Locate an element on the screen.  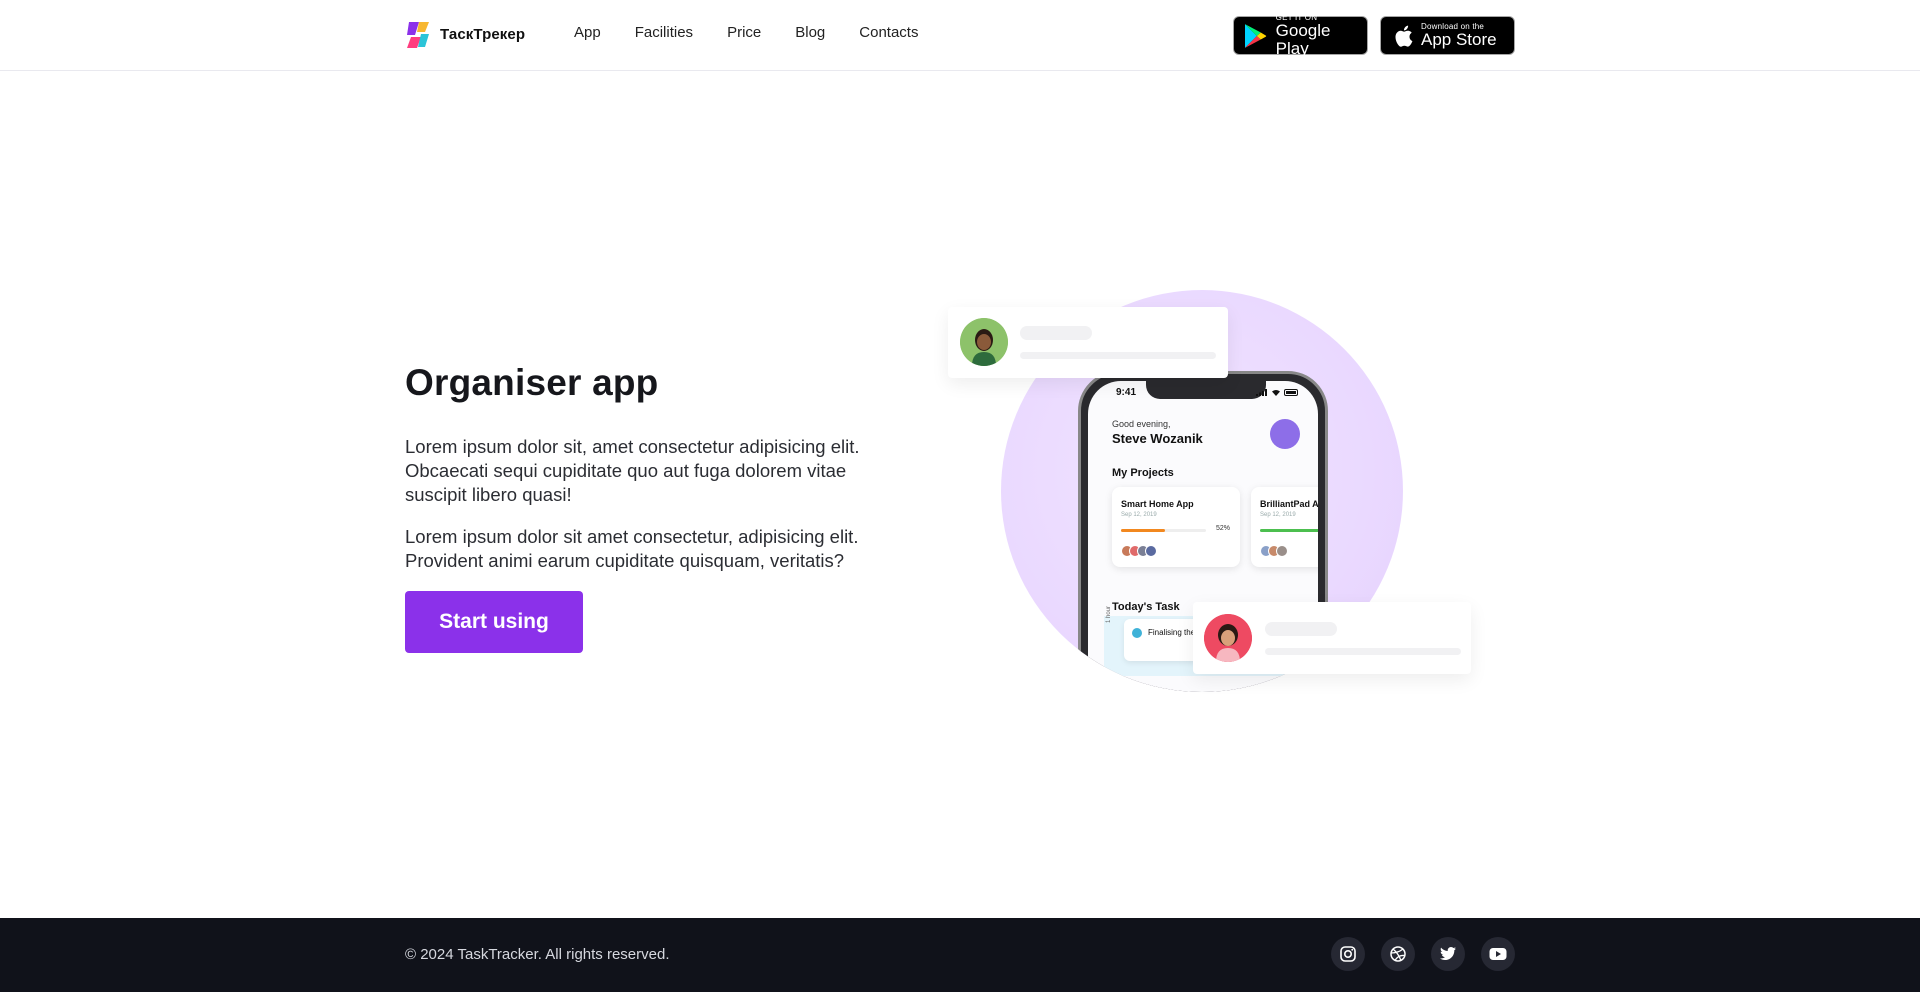
wifi-icon is located at coordinates (1276, 393).